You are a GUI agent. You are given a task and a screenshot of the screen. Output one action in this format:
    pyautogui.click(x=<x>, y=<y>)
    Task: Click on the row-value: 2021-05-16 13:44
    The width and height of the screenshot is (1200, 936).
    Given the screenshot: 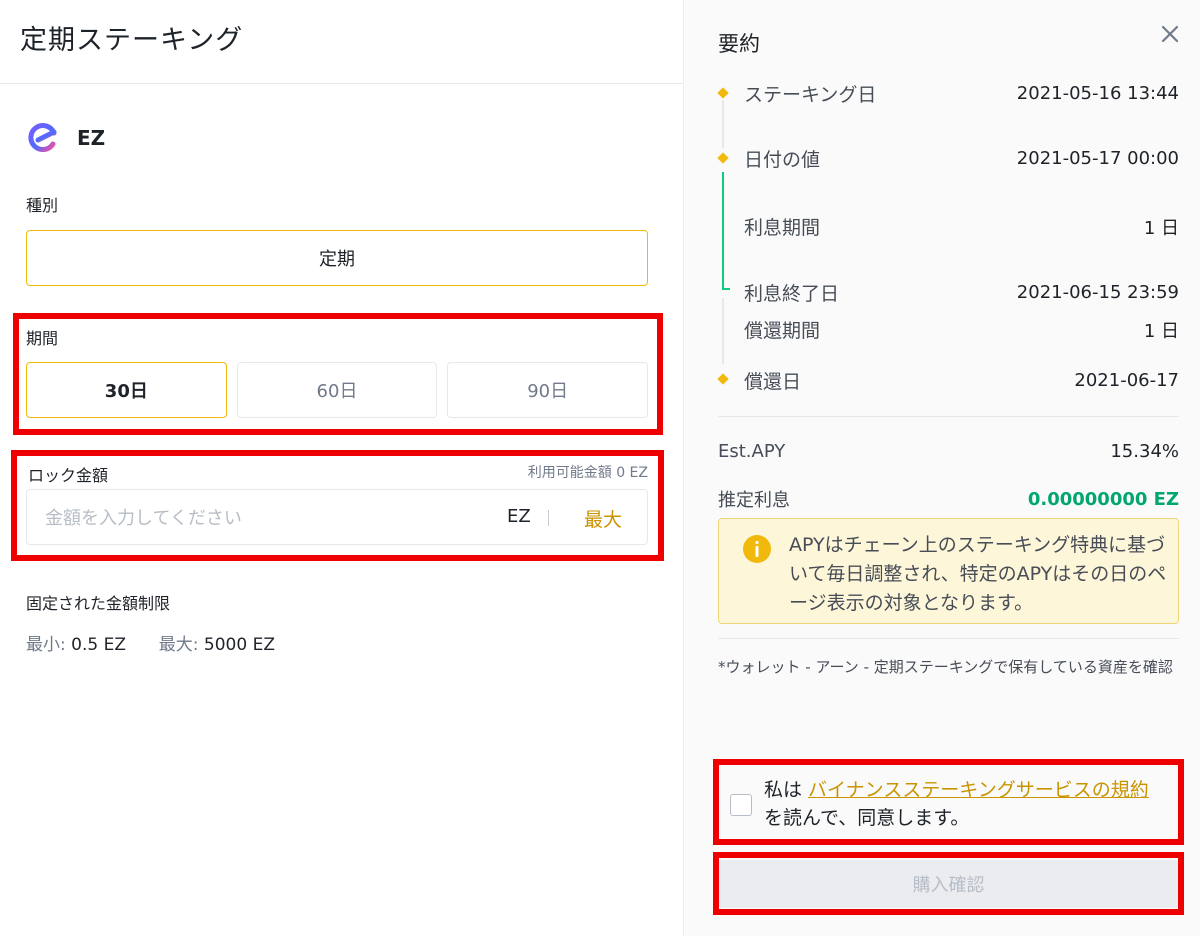 What is the action you would take?
    pyautogui.click(x=1097, y=93)
    